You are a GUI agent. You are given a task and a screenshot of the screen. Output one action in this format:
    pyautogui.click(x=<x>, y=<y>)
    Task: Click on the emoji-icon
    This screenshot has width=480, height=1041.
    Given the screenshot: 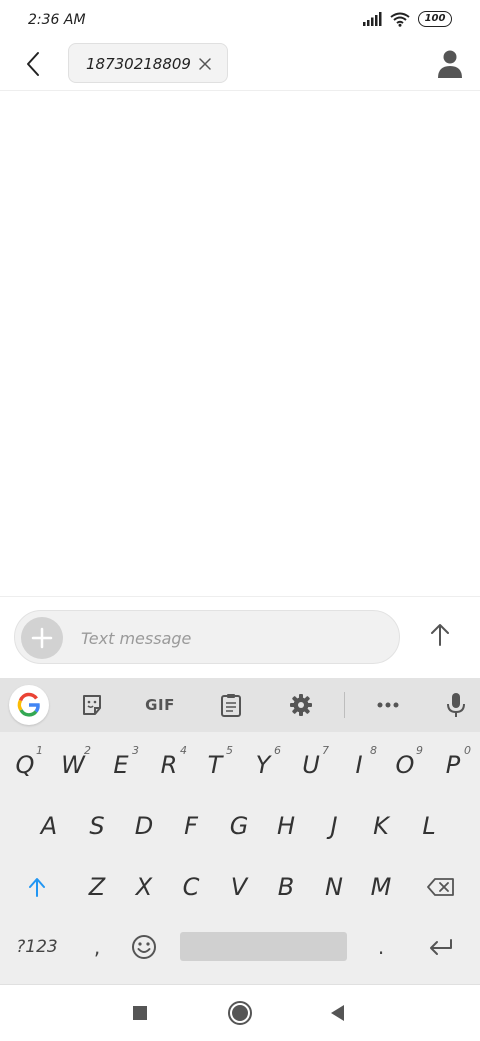 What is the action you would take?
    pyautogui.click(x=144, y=947)
    